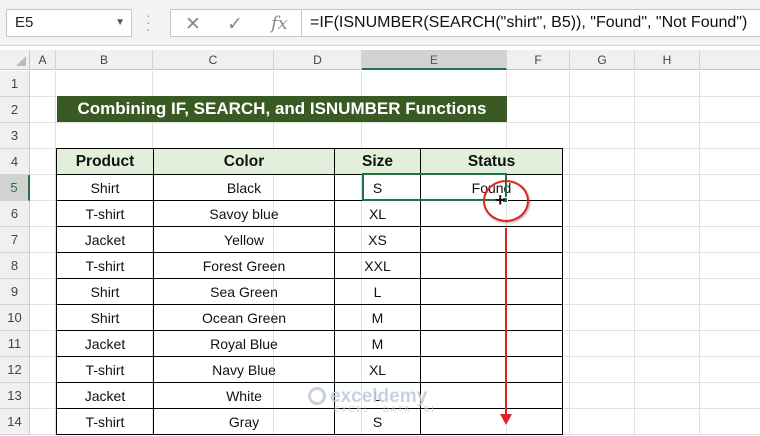 The width and height of the screenshot is (760, 436). I want to click on row-header-2: 2, so click(15, 110).